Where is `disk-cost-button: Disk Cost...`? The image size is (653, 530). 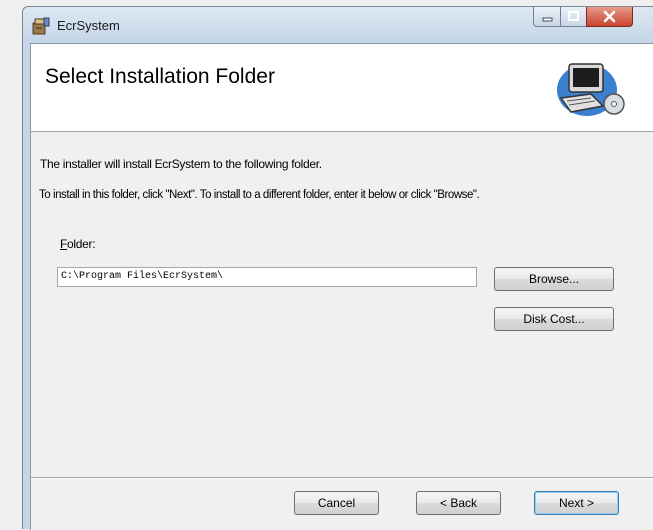 disk-cost-button: Disk Cost... is located at coordinates (554, 319).